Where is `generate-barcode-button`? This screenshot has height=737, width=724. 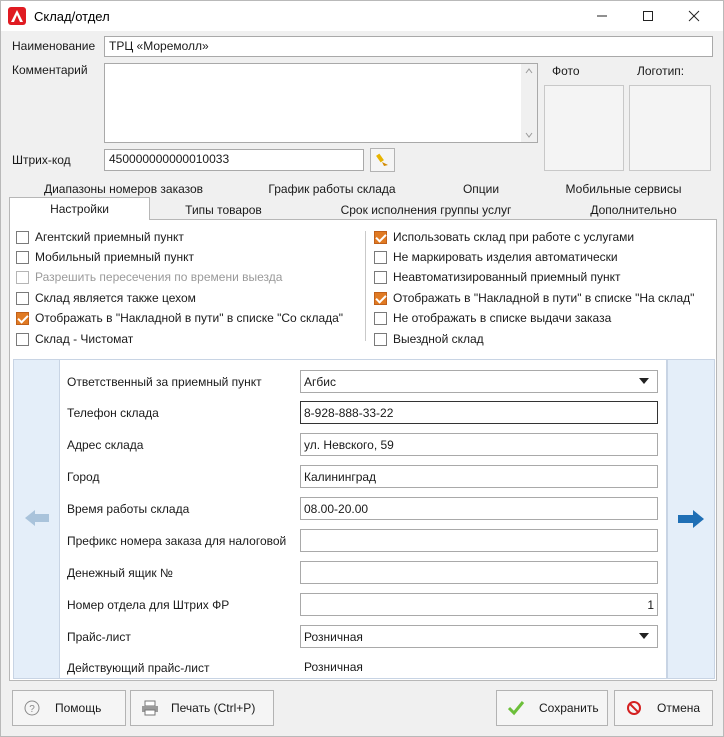
generate-barcode-button is located at coordinates (382, 160).